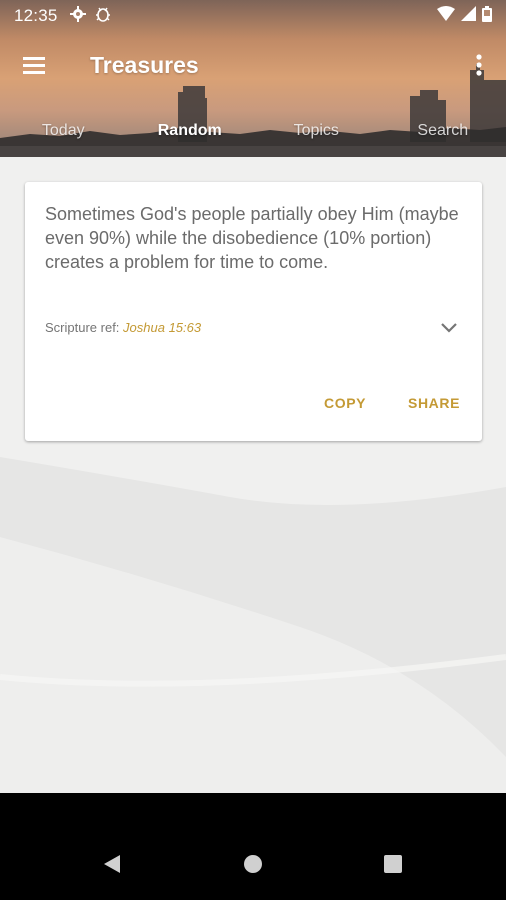  I want to click on battery-icon, so click(487, 16).